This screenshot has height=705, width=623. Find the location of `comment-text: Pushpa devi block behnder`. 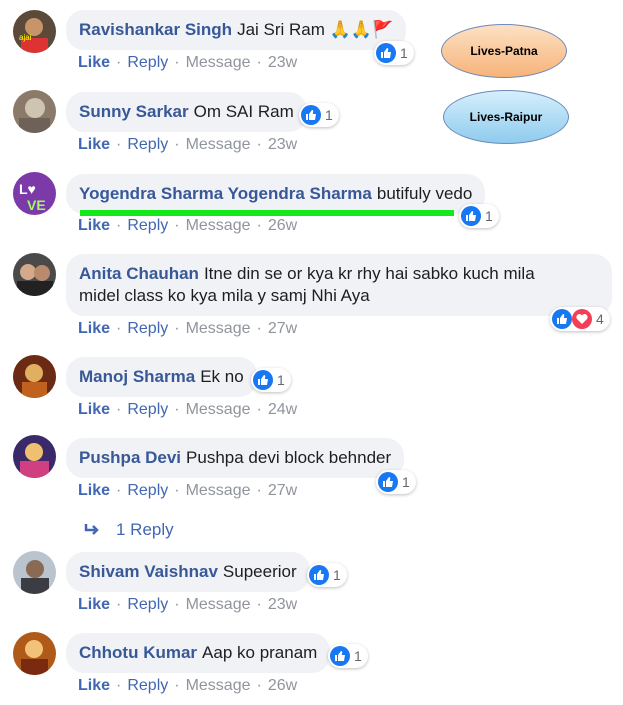

comment-text: Pushpa devi block behnder is located at coordinates (289, 457).